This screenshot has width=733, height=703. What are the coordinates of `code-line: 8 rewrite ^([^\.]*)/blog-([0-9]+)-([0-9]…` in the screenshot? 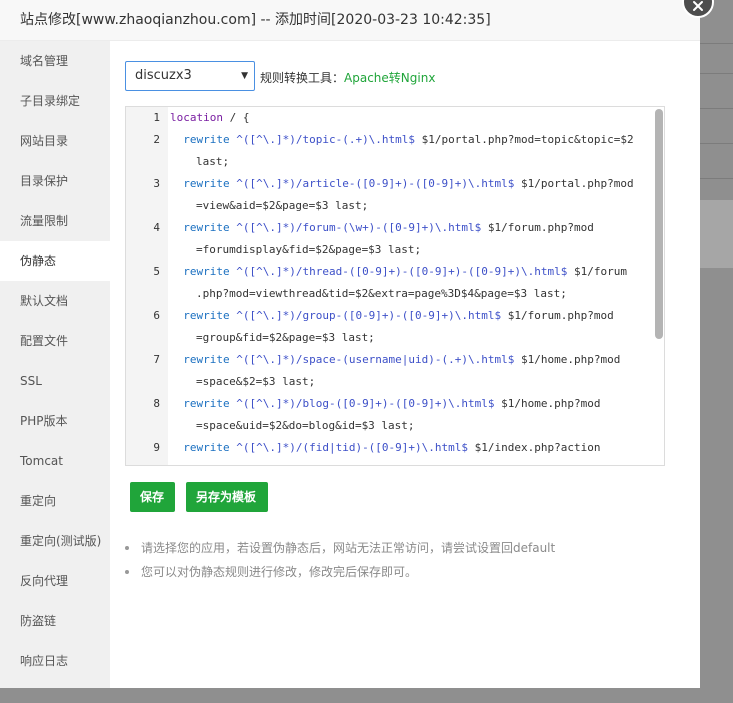 It's located at (395, 415).